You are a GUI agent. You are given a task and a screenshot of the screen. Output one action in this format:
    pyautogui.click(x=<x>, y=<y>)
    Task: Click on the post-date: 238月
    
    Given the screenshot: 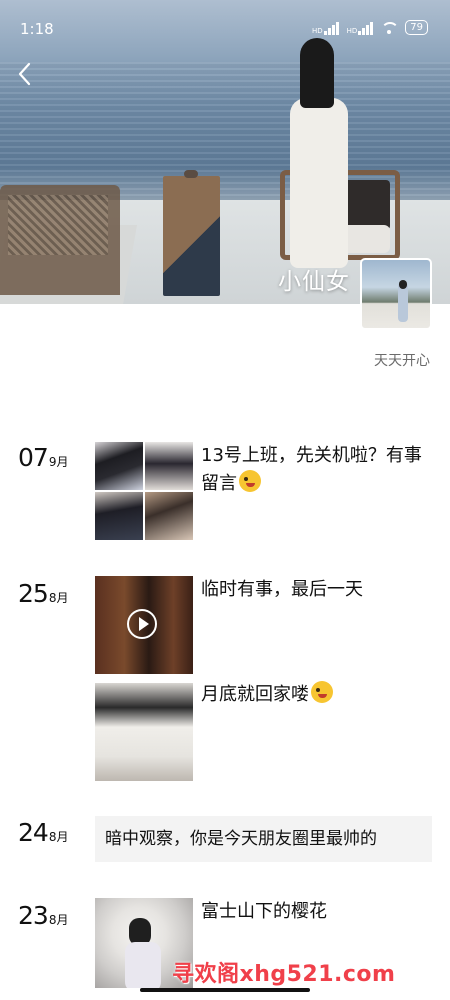 What is the action you would take?
    pyautogui.click(x=43, y=915)
    